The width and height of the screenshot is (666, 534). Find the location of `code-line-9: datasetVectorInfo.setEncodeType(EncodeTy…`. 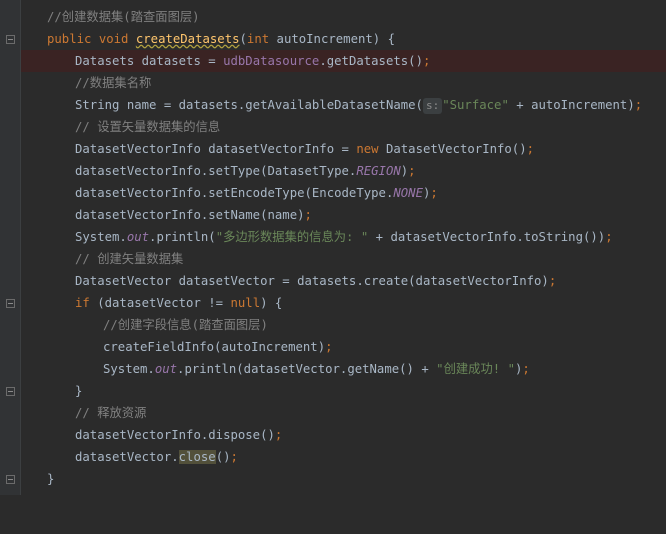

code-line-9: datasetVectorInfo.setEncodeType(EncodeTy… is located at coordinates (343, 193).